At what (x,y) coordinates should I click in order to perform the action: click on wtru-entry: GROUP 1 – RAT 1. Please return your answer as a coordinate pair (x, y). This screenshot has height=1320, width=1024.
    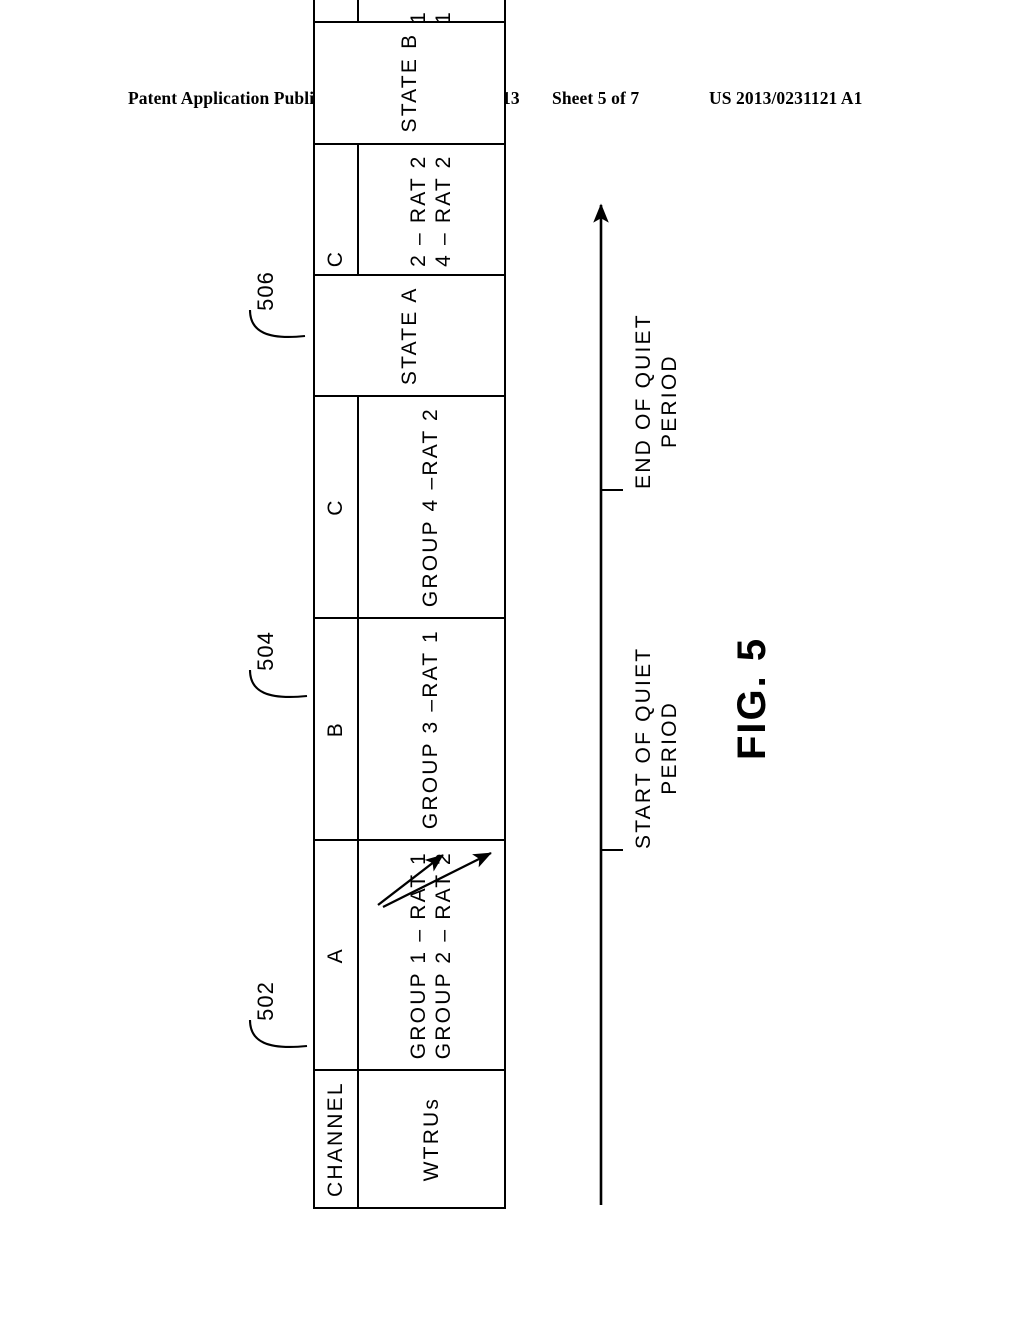
    Looking at the image, I should click on (419, 955).